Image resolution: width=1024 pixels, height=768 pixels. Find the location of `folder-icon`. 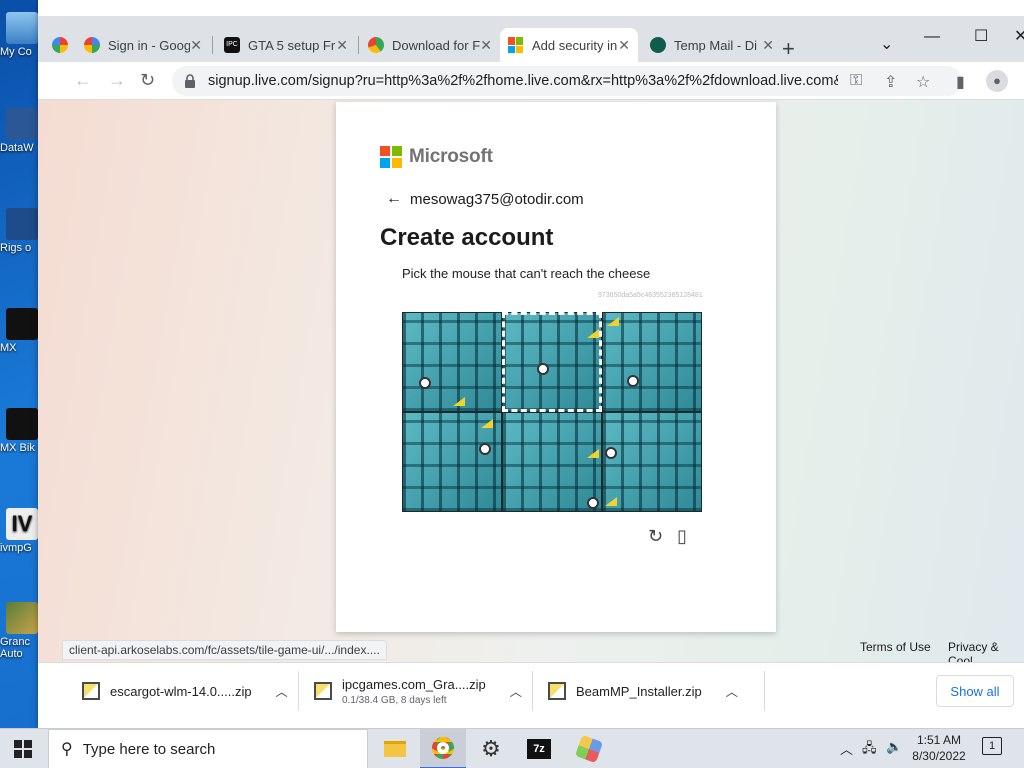

folder-icon is located at coordinates (395, 749).